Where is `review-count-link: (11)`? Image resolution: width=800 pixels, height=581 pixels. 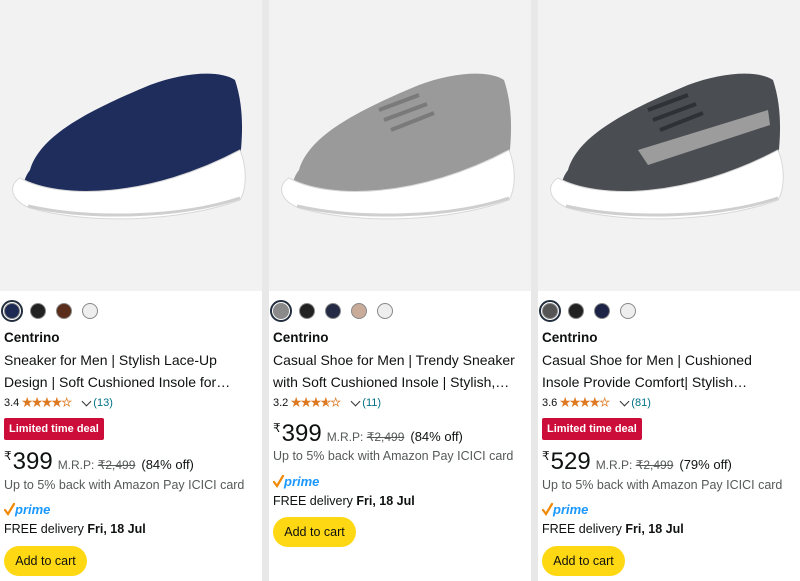
review-count-link: (11) is located at coordinates (371, 403).